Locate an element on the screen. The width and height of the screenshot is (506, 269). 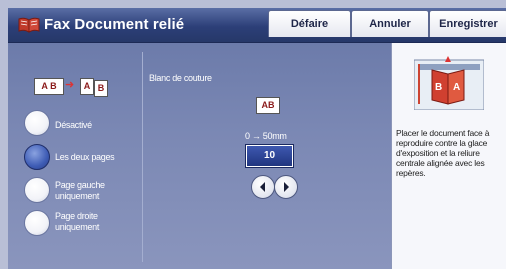
chevron-left-icon is located at coordinates (262, 187).